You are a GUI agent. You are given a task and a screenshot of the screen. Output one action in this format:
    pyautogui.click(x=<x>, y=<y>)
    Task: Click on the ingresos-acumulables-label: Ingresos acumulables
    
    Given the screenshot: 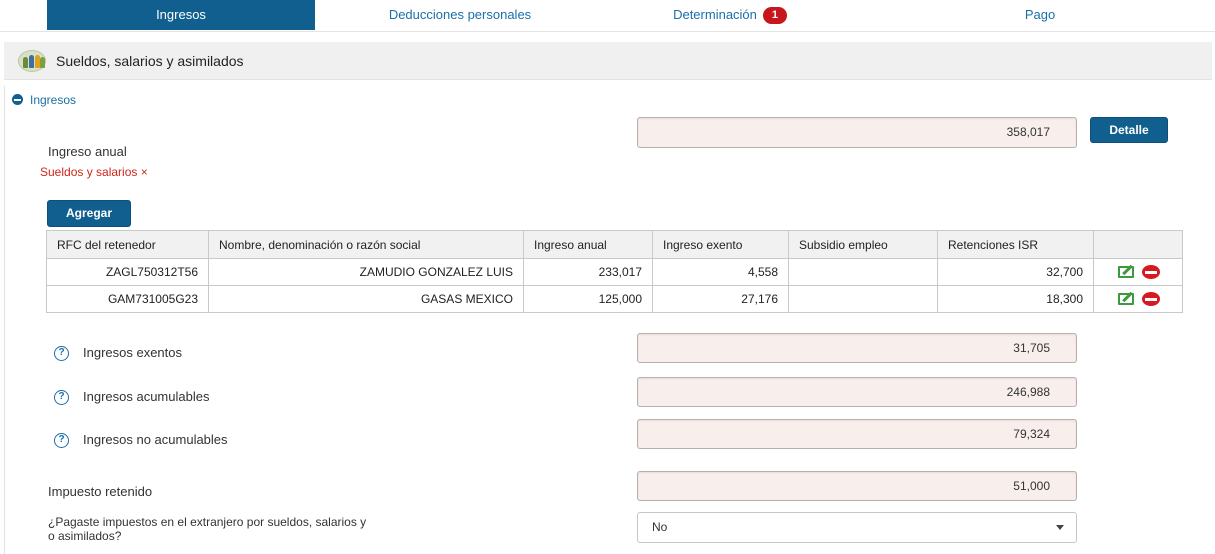 What is the action you would take?
    pyautogui.click(x=146, y=396)
    